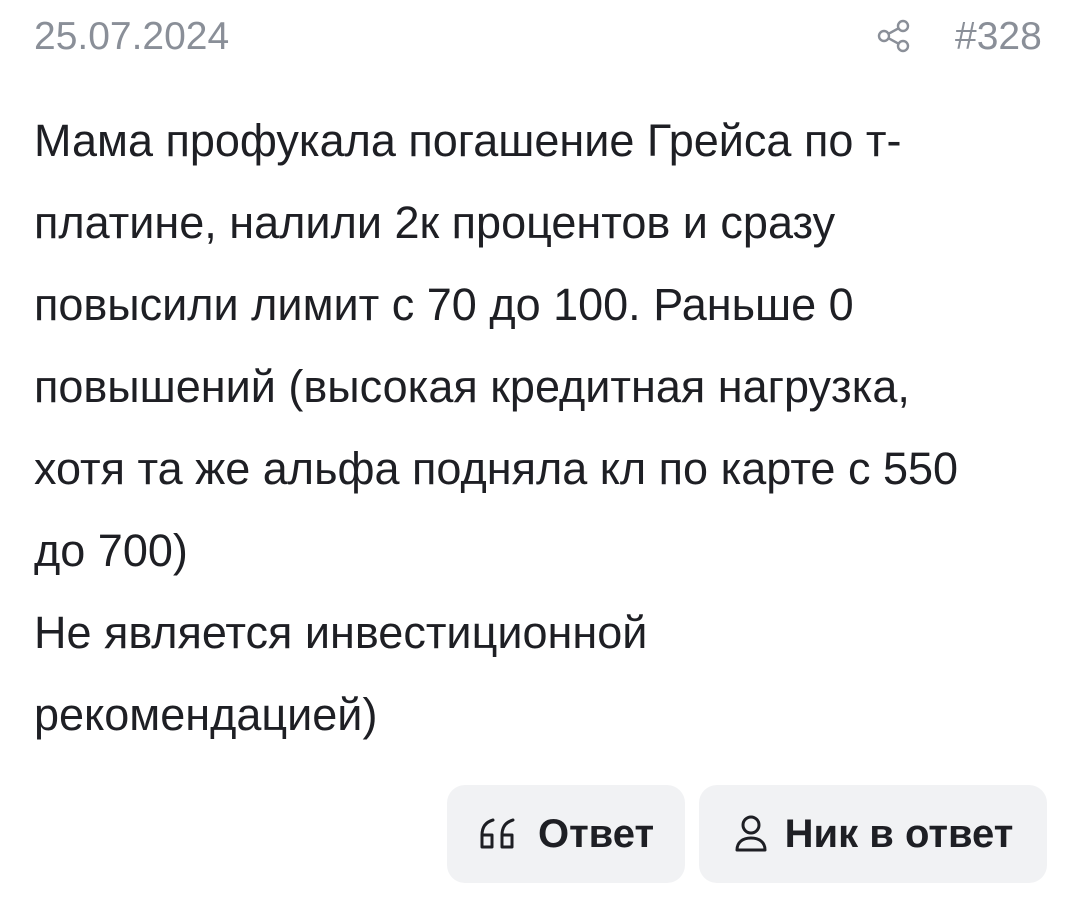  I want to click on post-text-line: Не является инвестиционной, so click(341, 632).